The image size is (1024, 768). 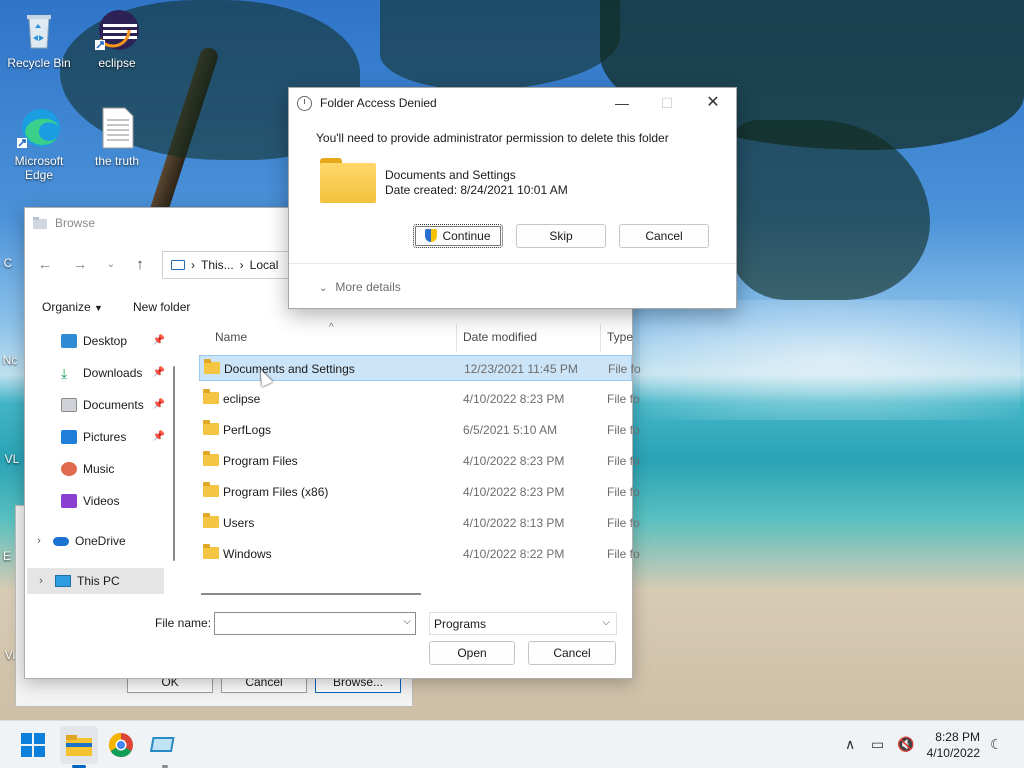 I want to click on maximize-icon: ☐, so click(x=667, y=103).